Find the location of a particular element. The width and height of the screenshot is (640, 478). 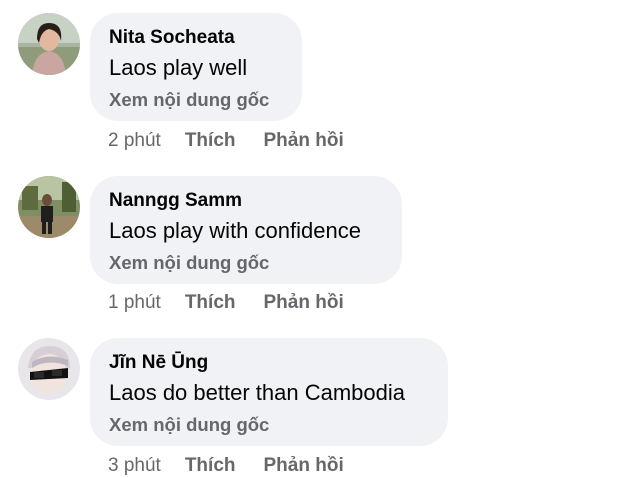

comment-actions: 2 phút Thích Phản hồi is located at coordinates (226, 141).